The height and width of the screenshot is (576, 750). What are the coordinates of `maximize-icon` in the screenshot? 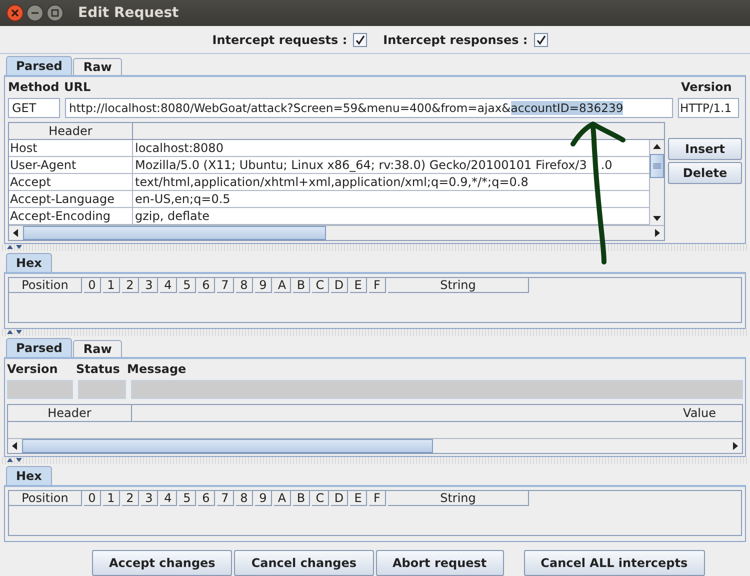 It's located at (55, 13).